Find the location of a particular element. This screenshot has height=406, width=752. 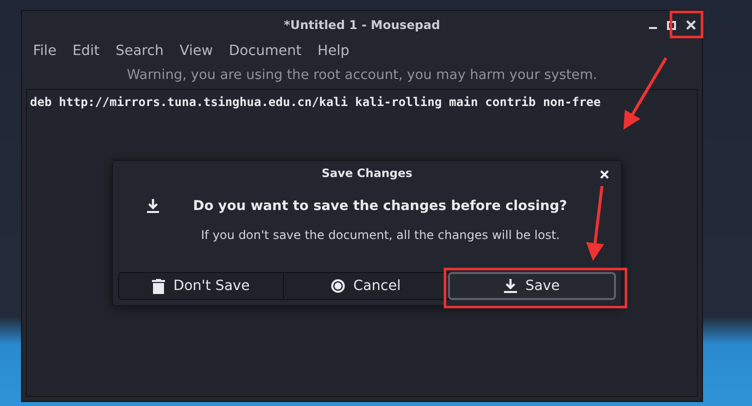

menu-item: File is located at coordinates (45, 51).